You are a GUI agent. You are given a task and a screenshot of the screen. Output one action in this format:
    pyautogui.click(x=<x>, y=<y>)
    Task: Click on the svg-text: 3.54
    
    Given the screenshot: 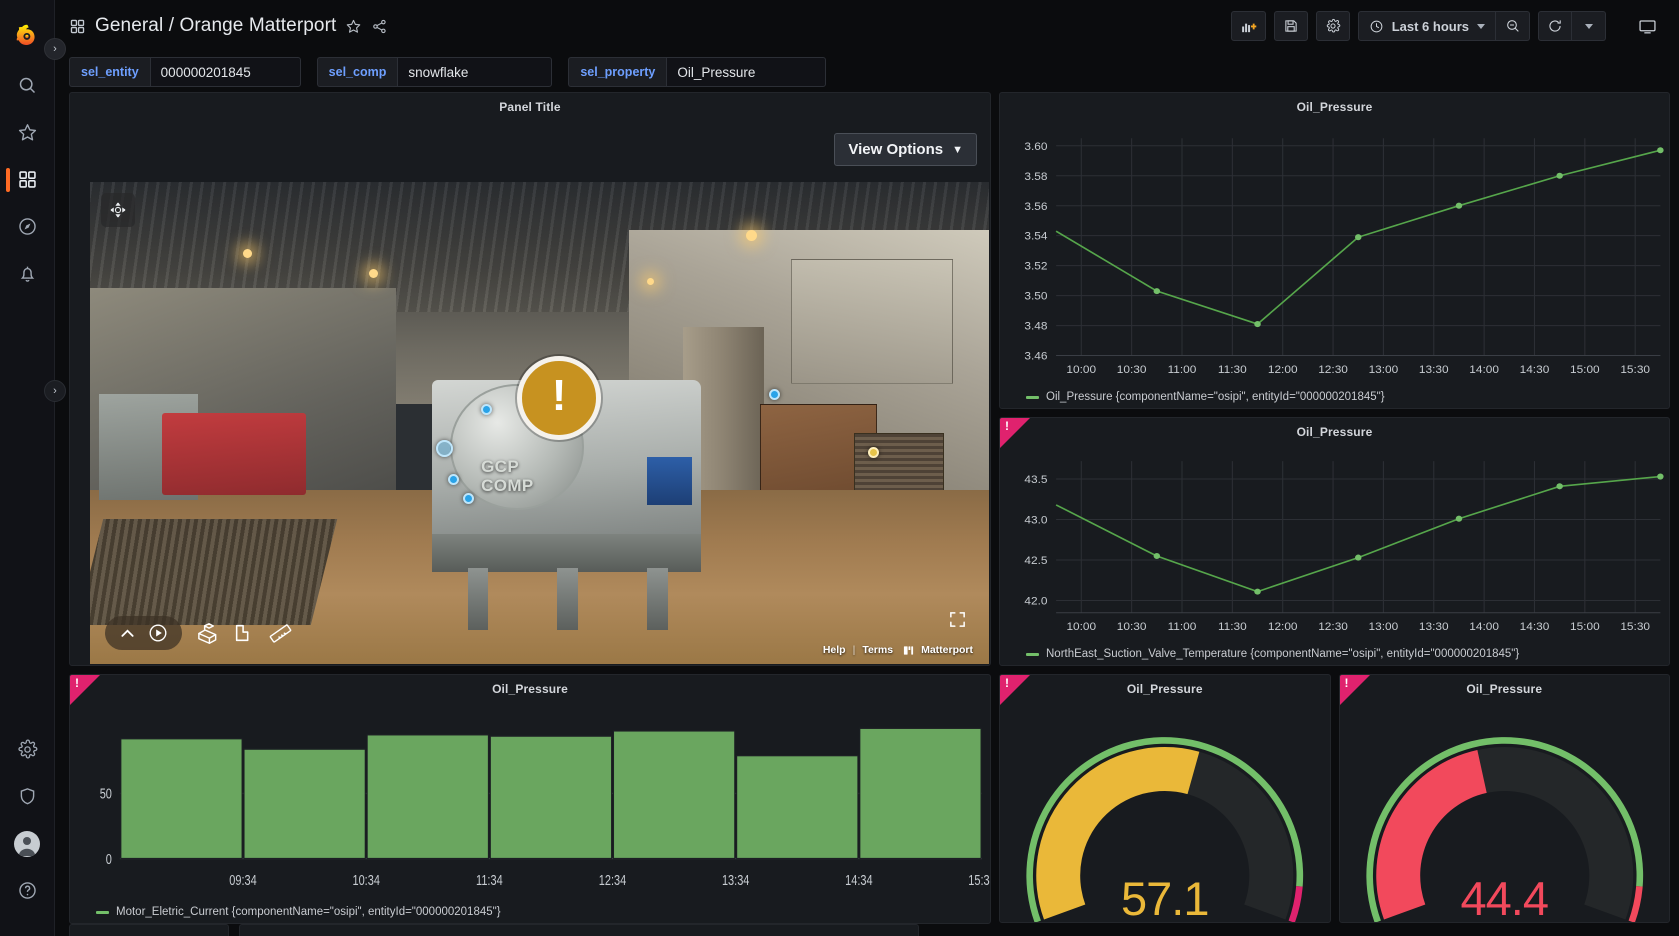 What is the action you would take?
    pyautogui.click(x=1036, y=237)
    